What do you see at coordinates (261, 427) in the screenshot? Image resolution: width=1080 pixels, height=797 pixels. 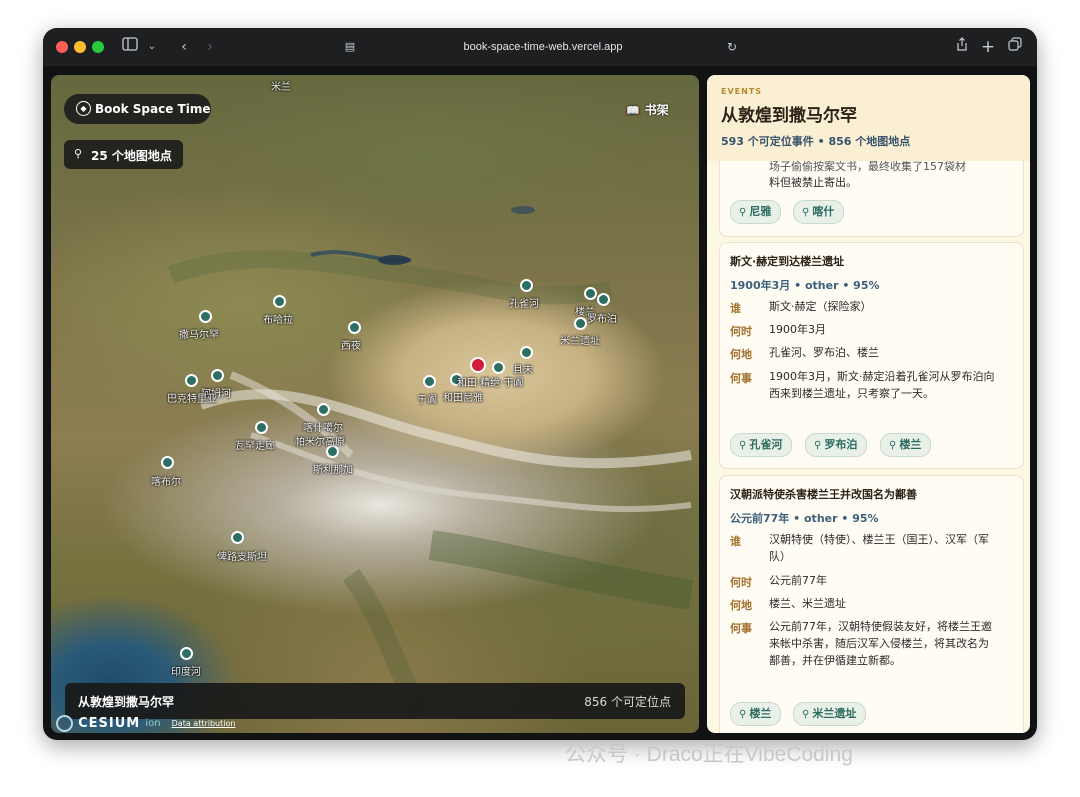 I see `marker-wakhan` at bounding box center [261, 427].